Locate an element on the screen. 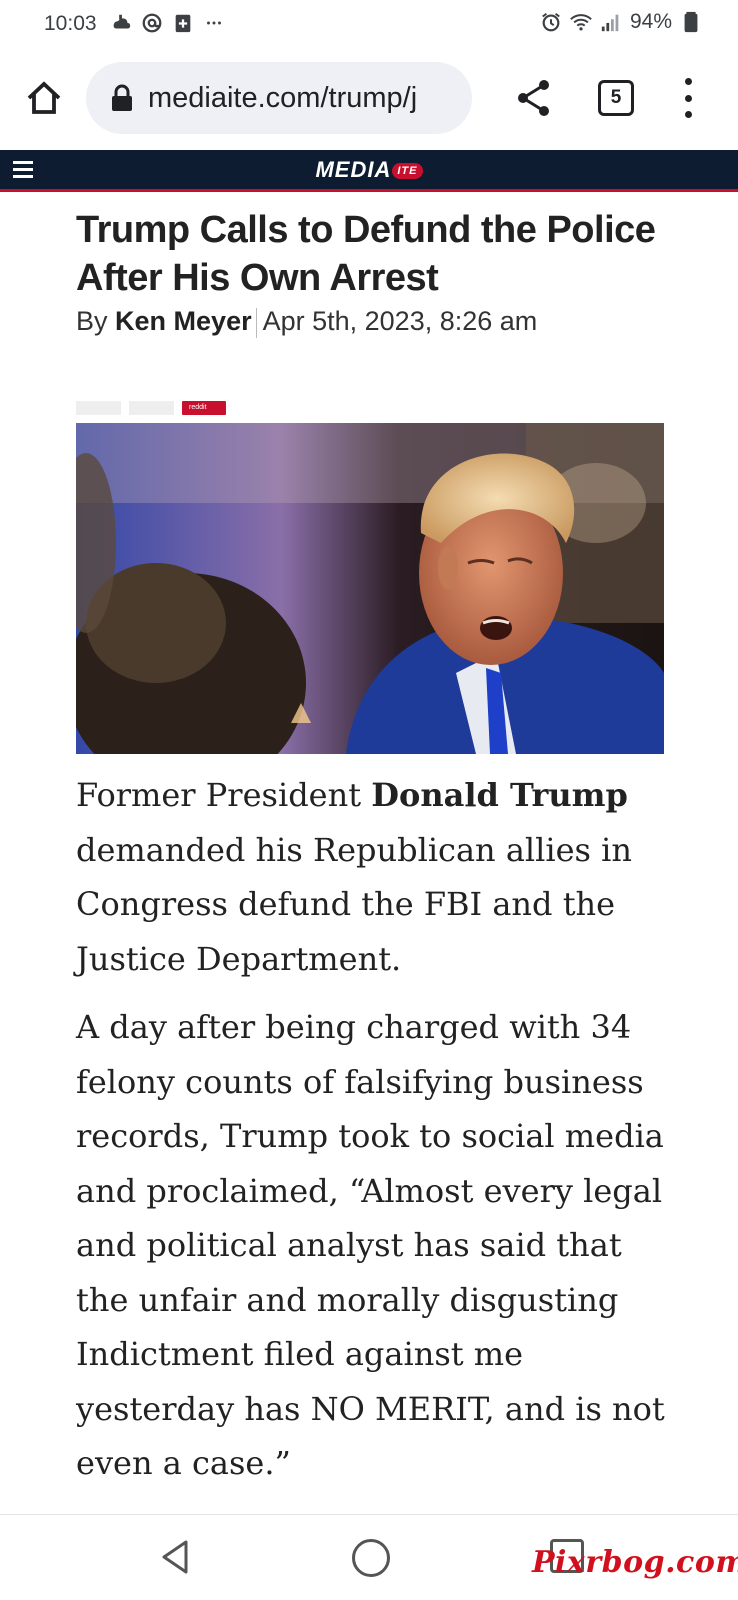  home-icon is located at coordinates (44, 97).